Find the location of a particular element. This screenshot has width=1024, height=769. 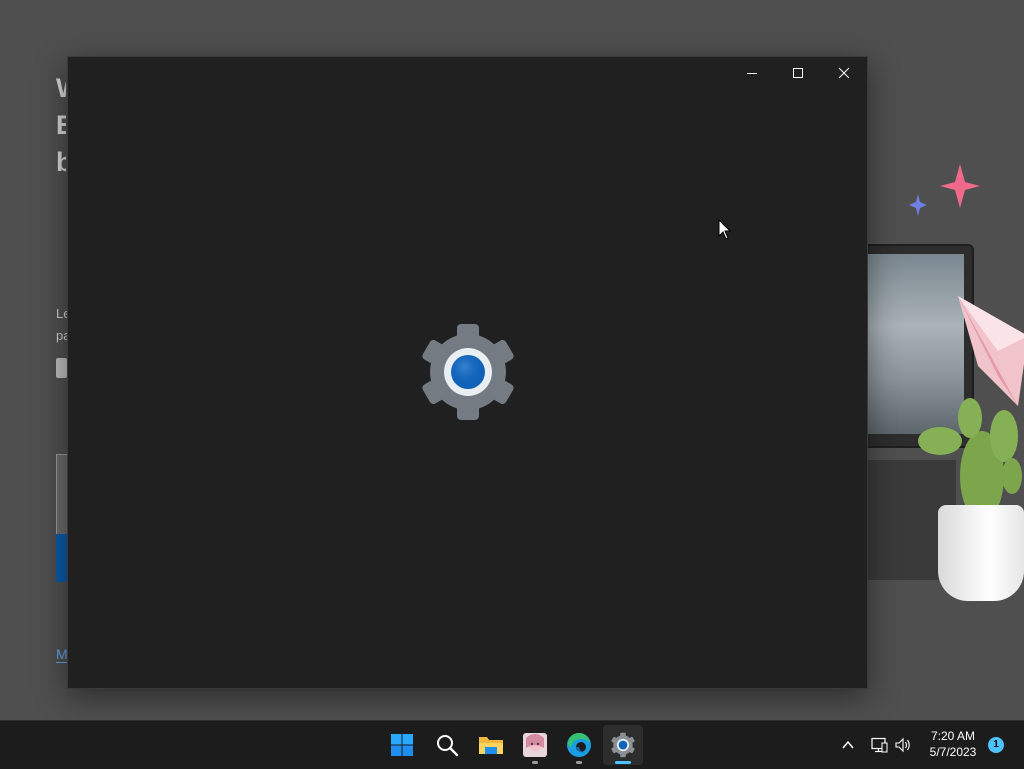

clock-date: 5/7/2023 is located at coordinates (953, 752).